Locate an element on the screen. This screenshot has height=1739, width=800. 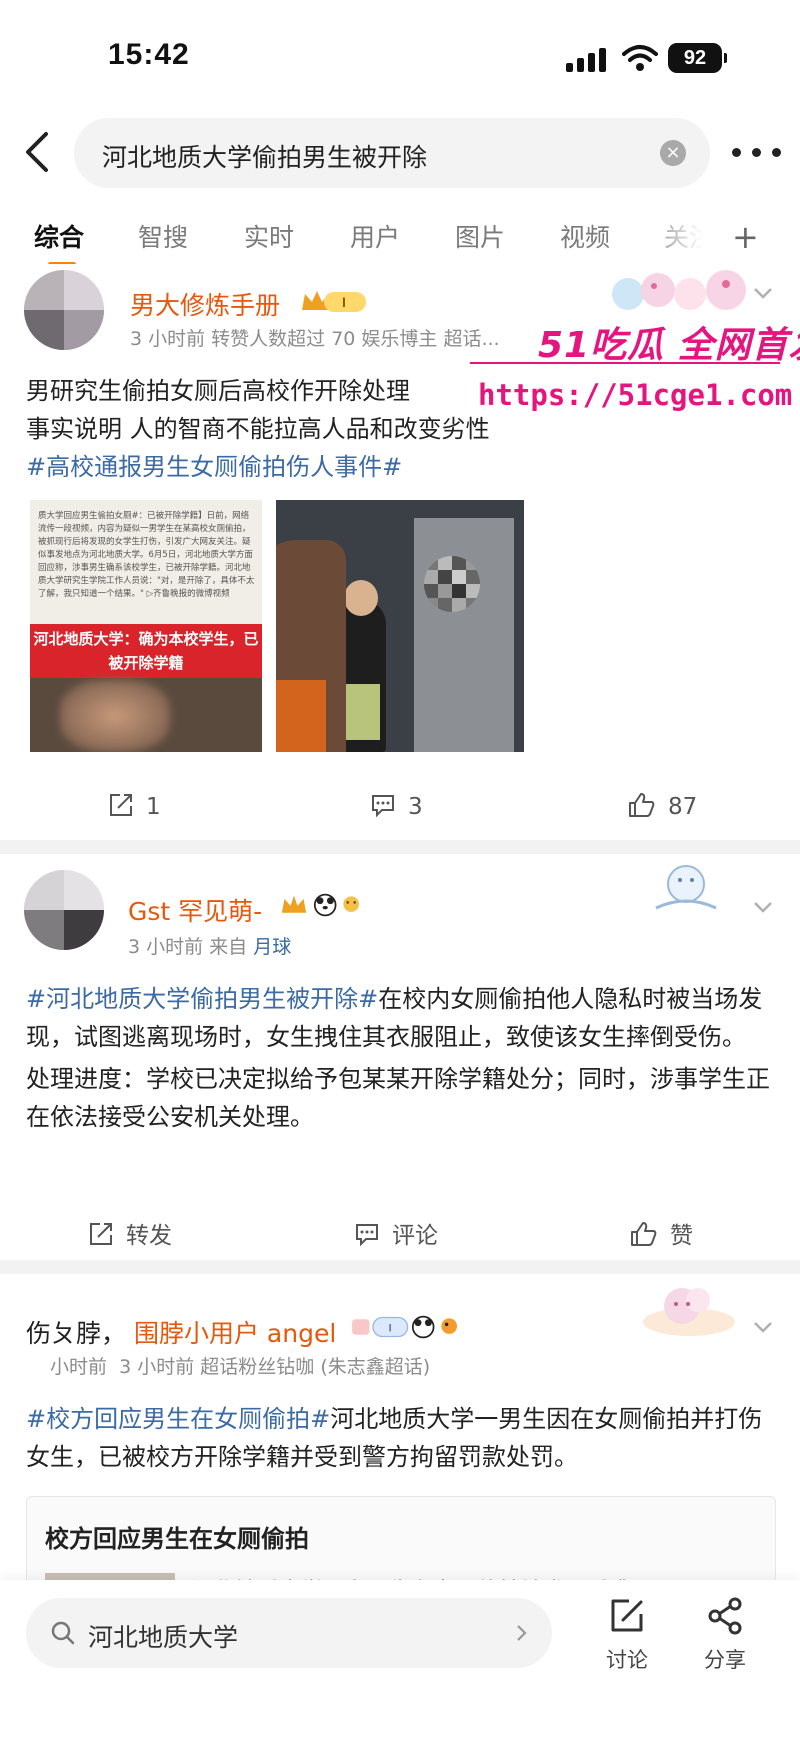
watermark-title: 51吃瓜 全网首发 is located at coordinates (669, 345).